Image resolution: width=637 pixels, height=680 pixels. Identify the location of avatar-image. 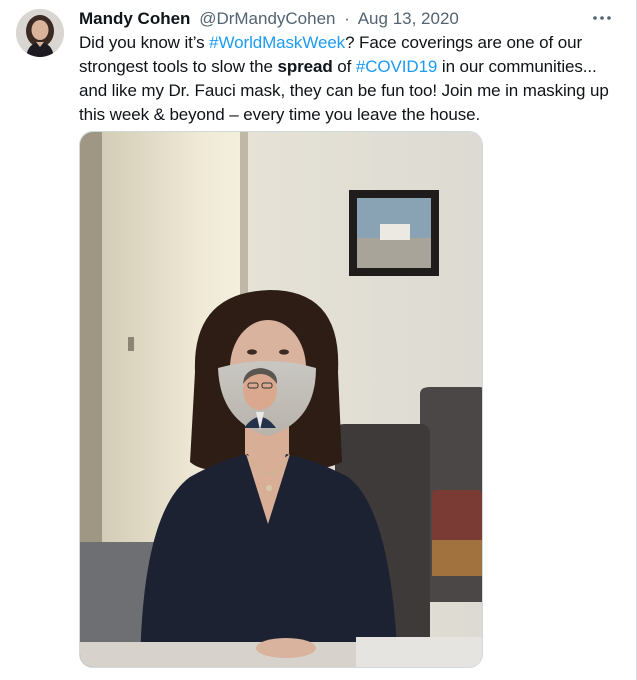
(40, 33).